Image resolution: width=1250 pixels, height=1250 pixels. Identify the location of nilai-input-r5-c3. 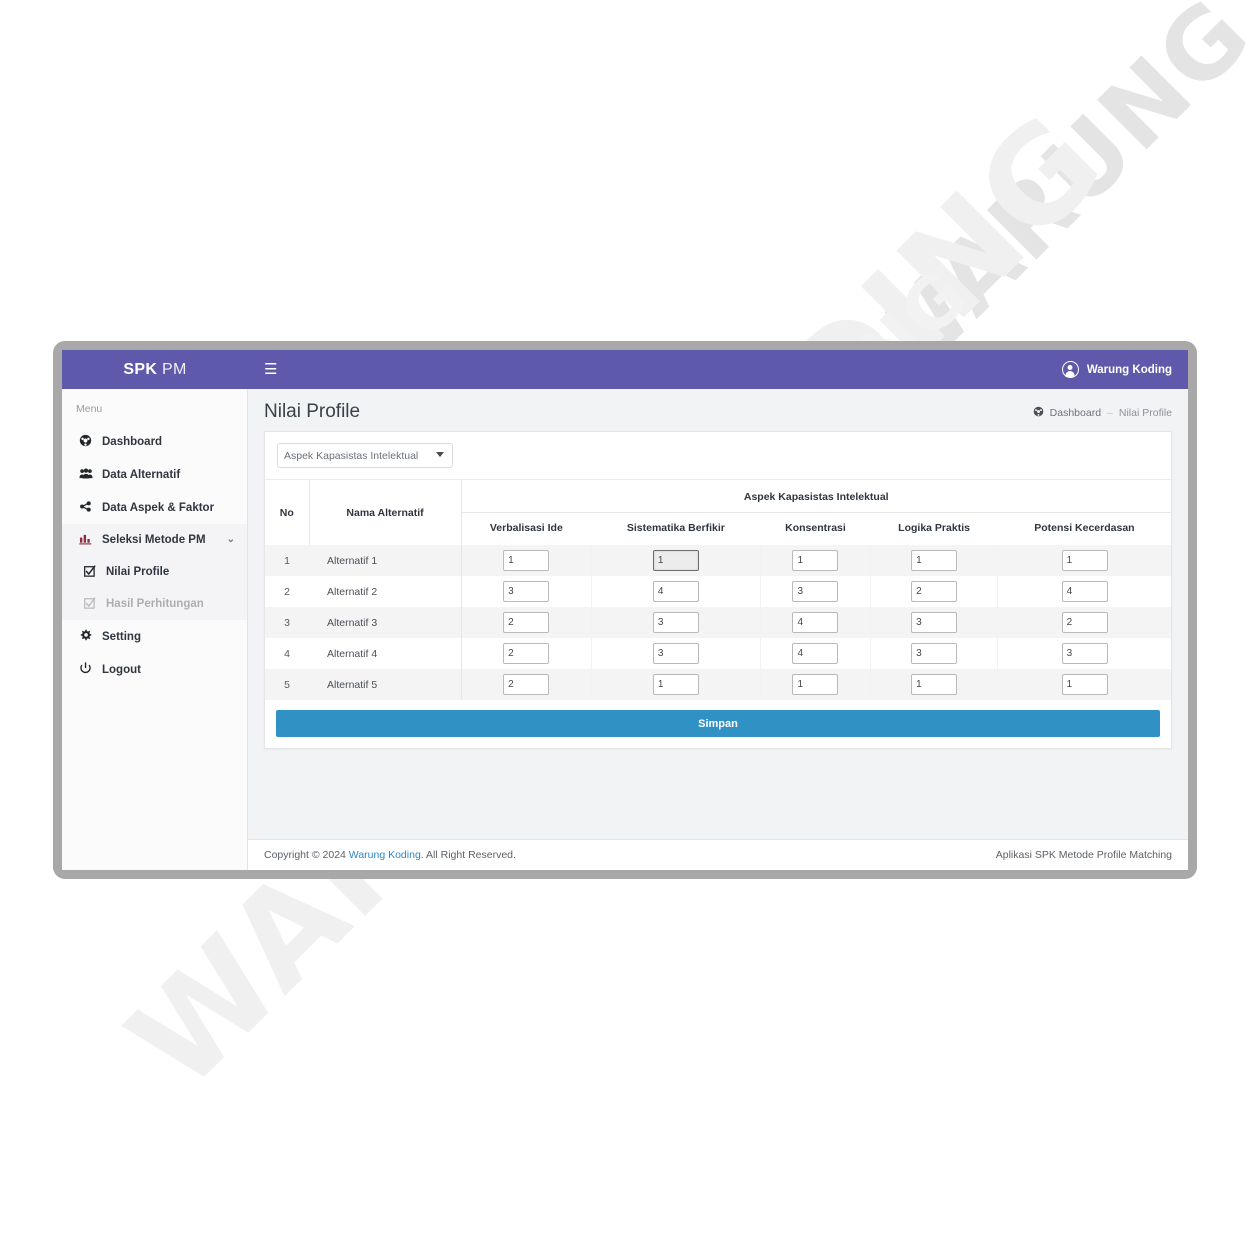
(815, 684).